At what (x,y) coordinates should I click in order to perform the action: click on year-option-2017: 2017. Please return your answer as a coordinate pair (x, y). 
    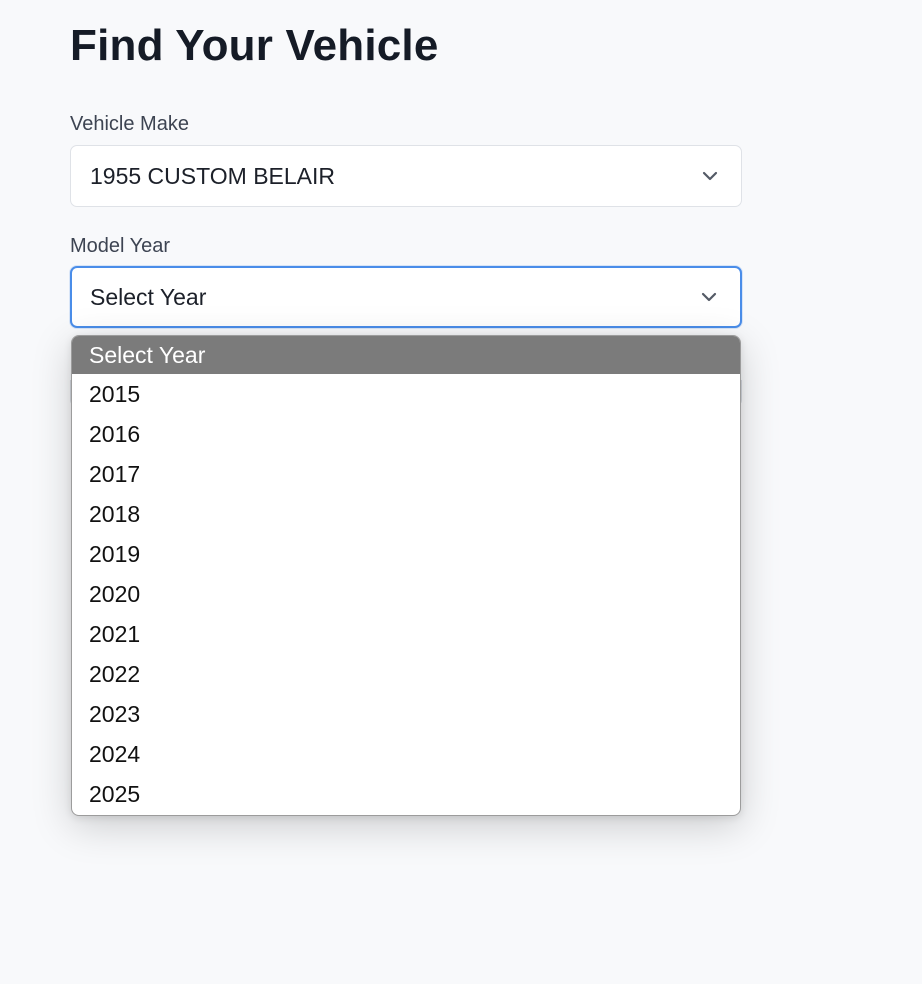
    Looking at the image, I should click on (406, 474).